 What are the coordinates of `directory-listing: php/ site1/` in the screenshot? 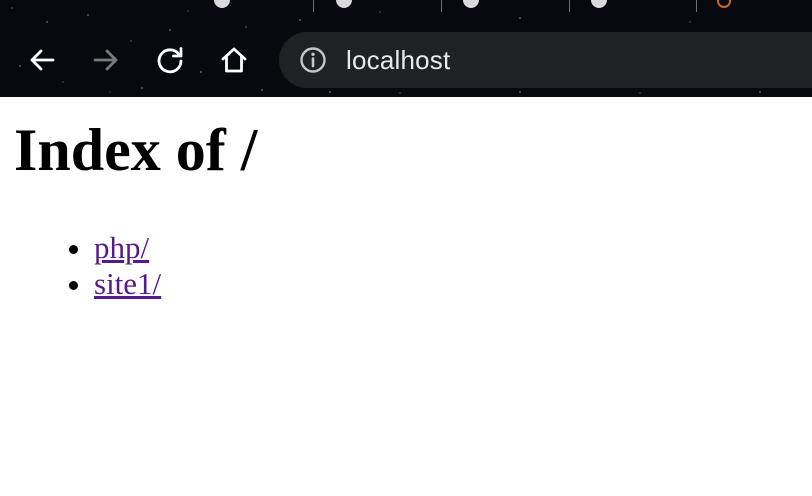 It's located at (106, 266).